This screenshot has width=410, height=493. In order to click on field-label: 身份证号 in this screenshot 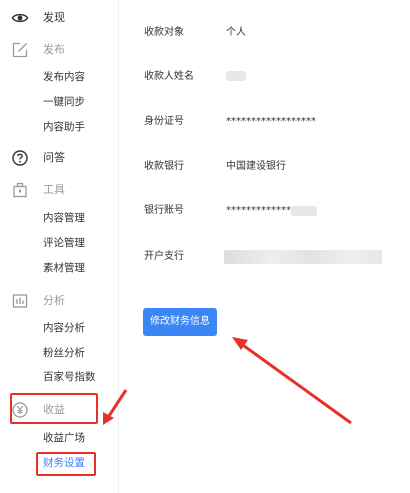, I will do `click(164, 121)`.